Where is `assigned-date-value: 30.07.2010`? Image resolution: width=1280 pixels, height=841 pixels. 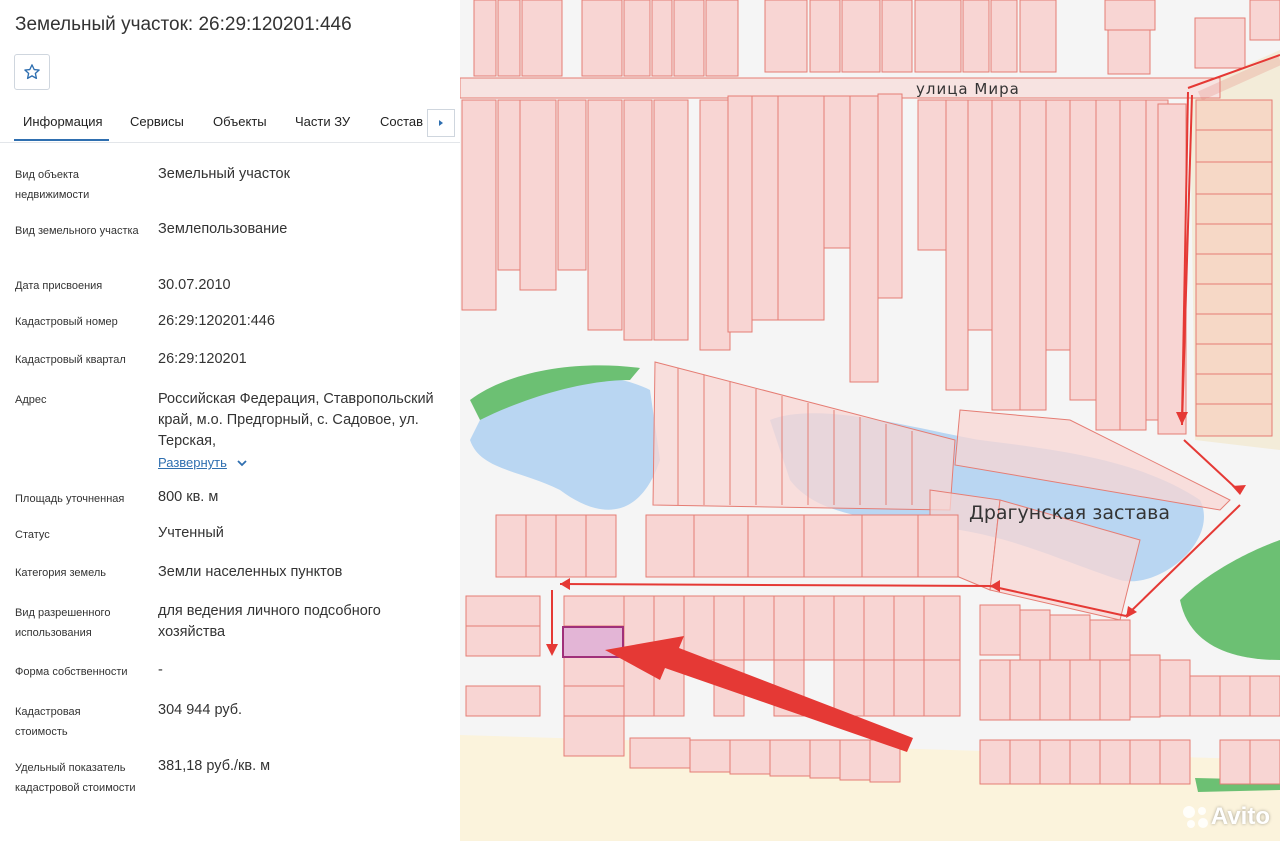
assigned-date-value: 30.07.2010 is located at coordinates (194, 285).